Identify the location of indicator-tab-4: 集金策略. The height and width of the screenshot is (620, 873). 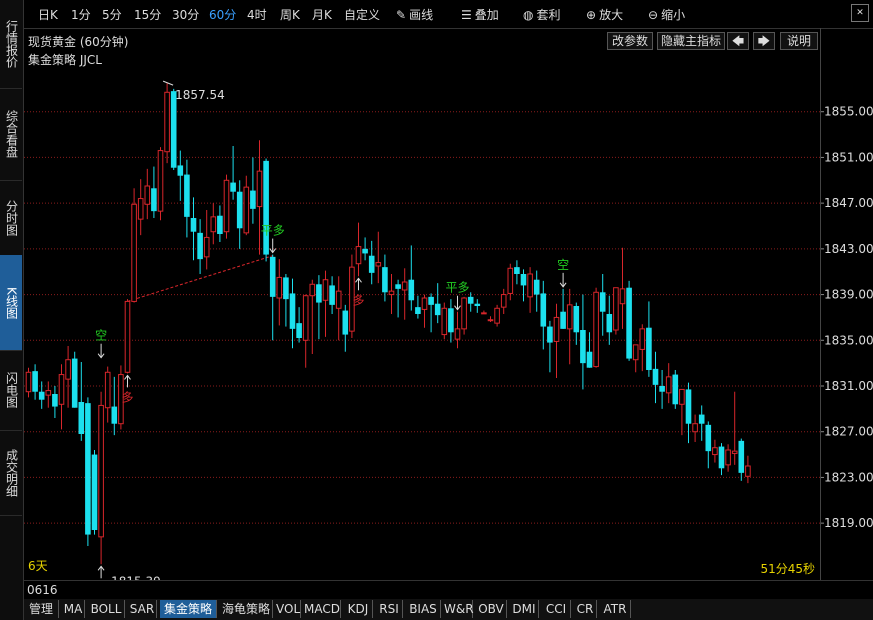
(188, 609).